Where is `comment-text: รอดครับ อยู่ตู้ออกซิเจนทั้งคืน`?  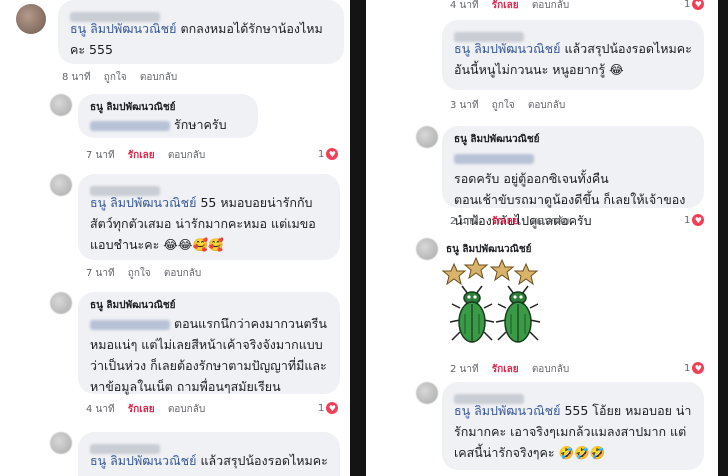 comment-text: รอดครับ อยู่ตู้ออกซิเจนทั้งคืน is located at coordinates (531, 178).